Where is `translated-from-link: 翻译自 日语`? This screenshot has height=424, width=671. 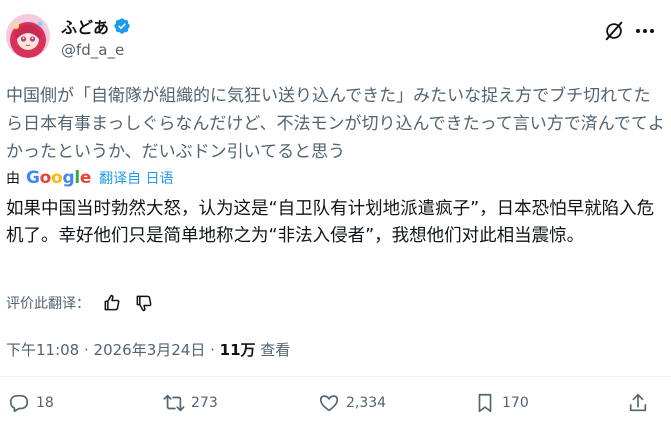 translated-from-link: 翻译自 日语 is located at coordinates (136, 178).